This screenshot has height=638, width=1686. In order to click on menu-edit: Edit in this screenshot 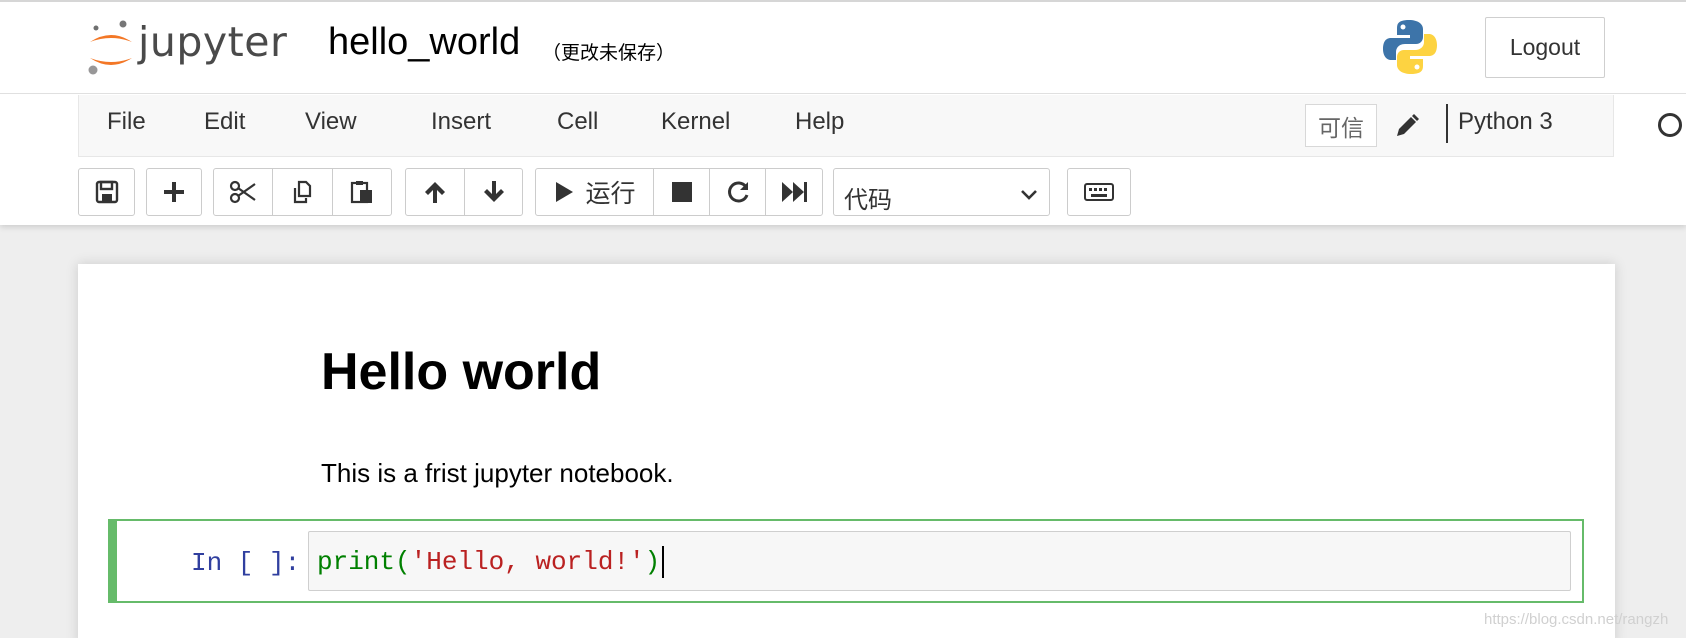, I will do `click(224, 122)`.